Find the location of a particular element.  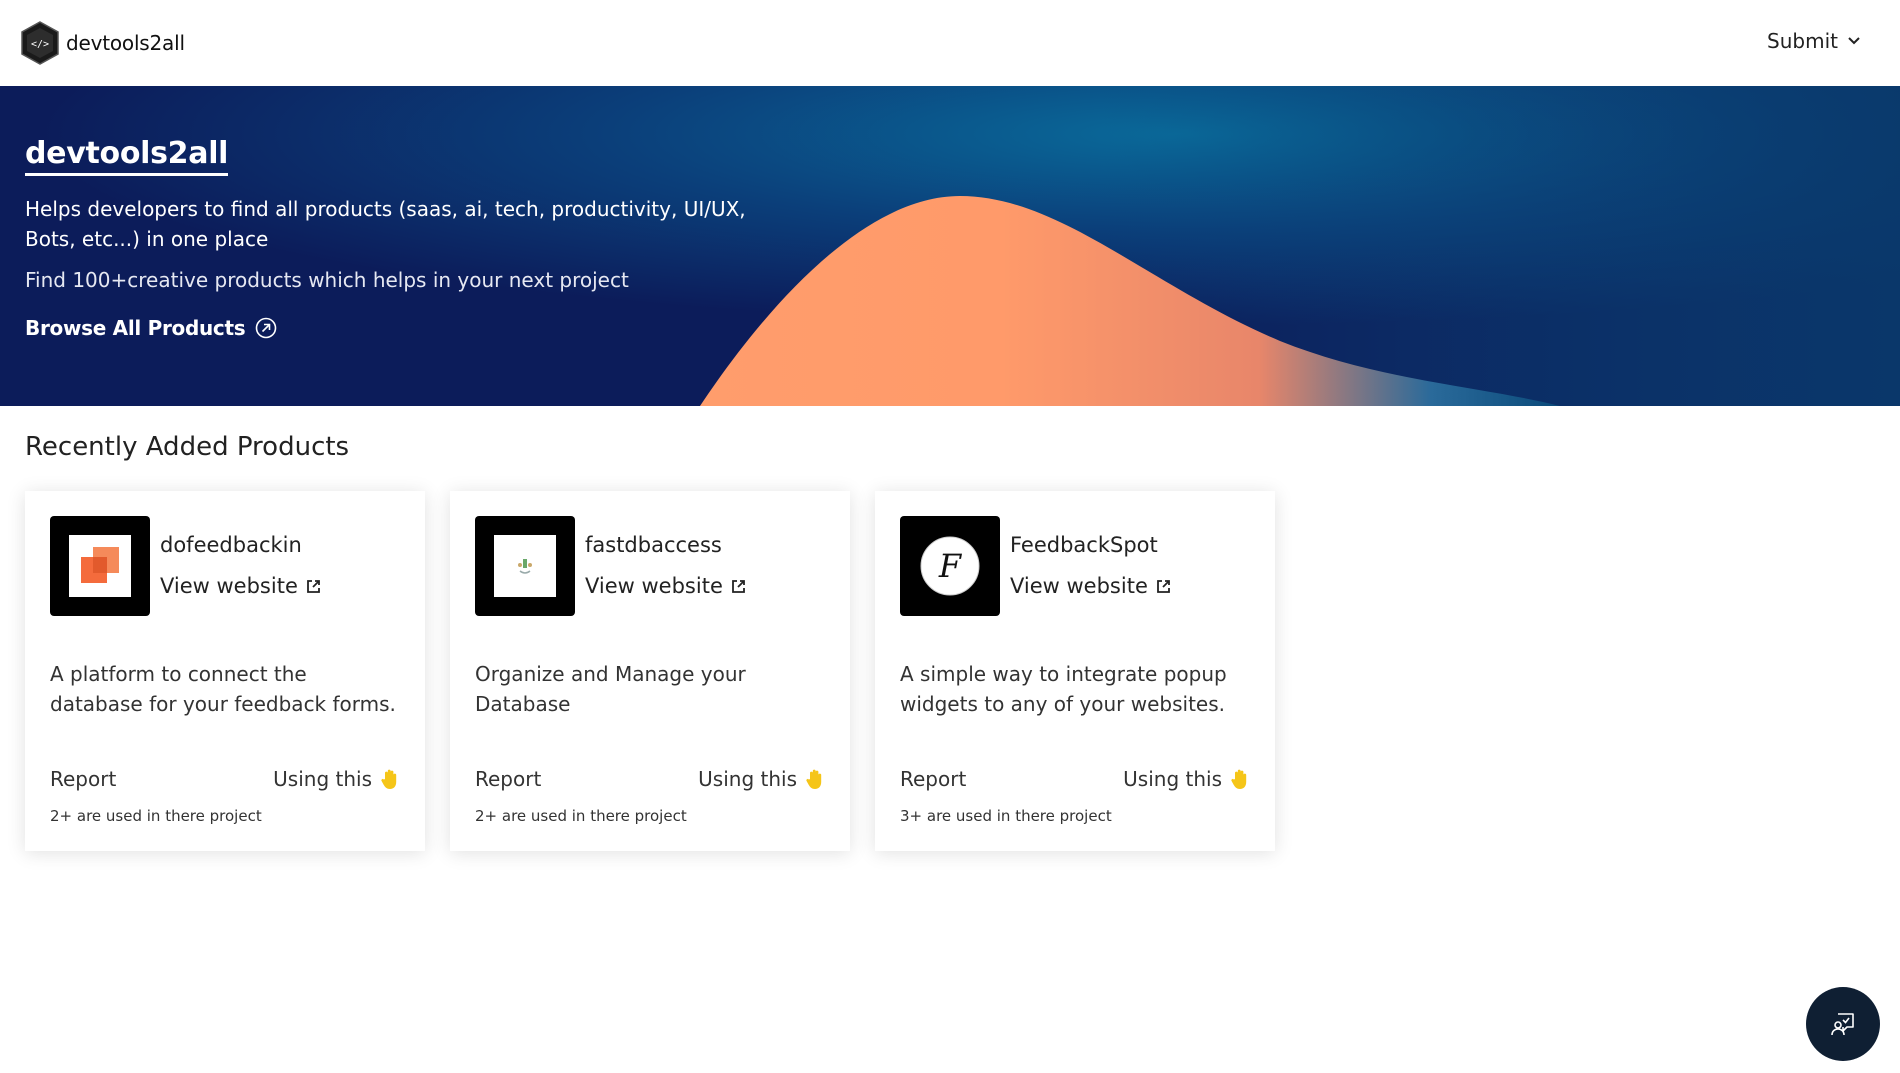

submit-label: Submit is located at coordinates (1802, 41).